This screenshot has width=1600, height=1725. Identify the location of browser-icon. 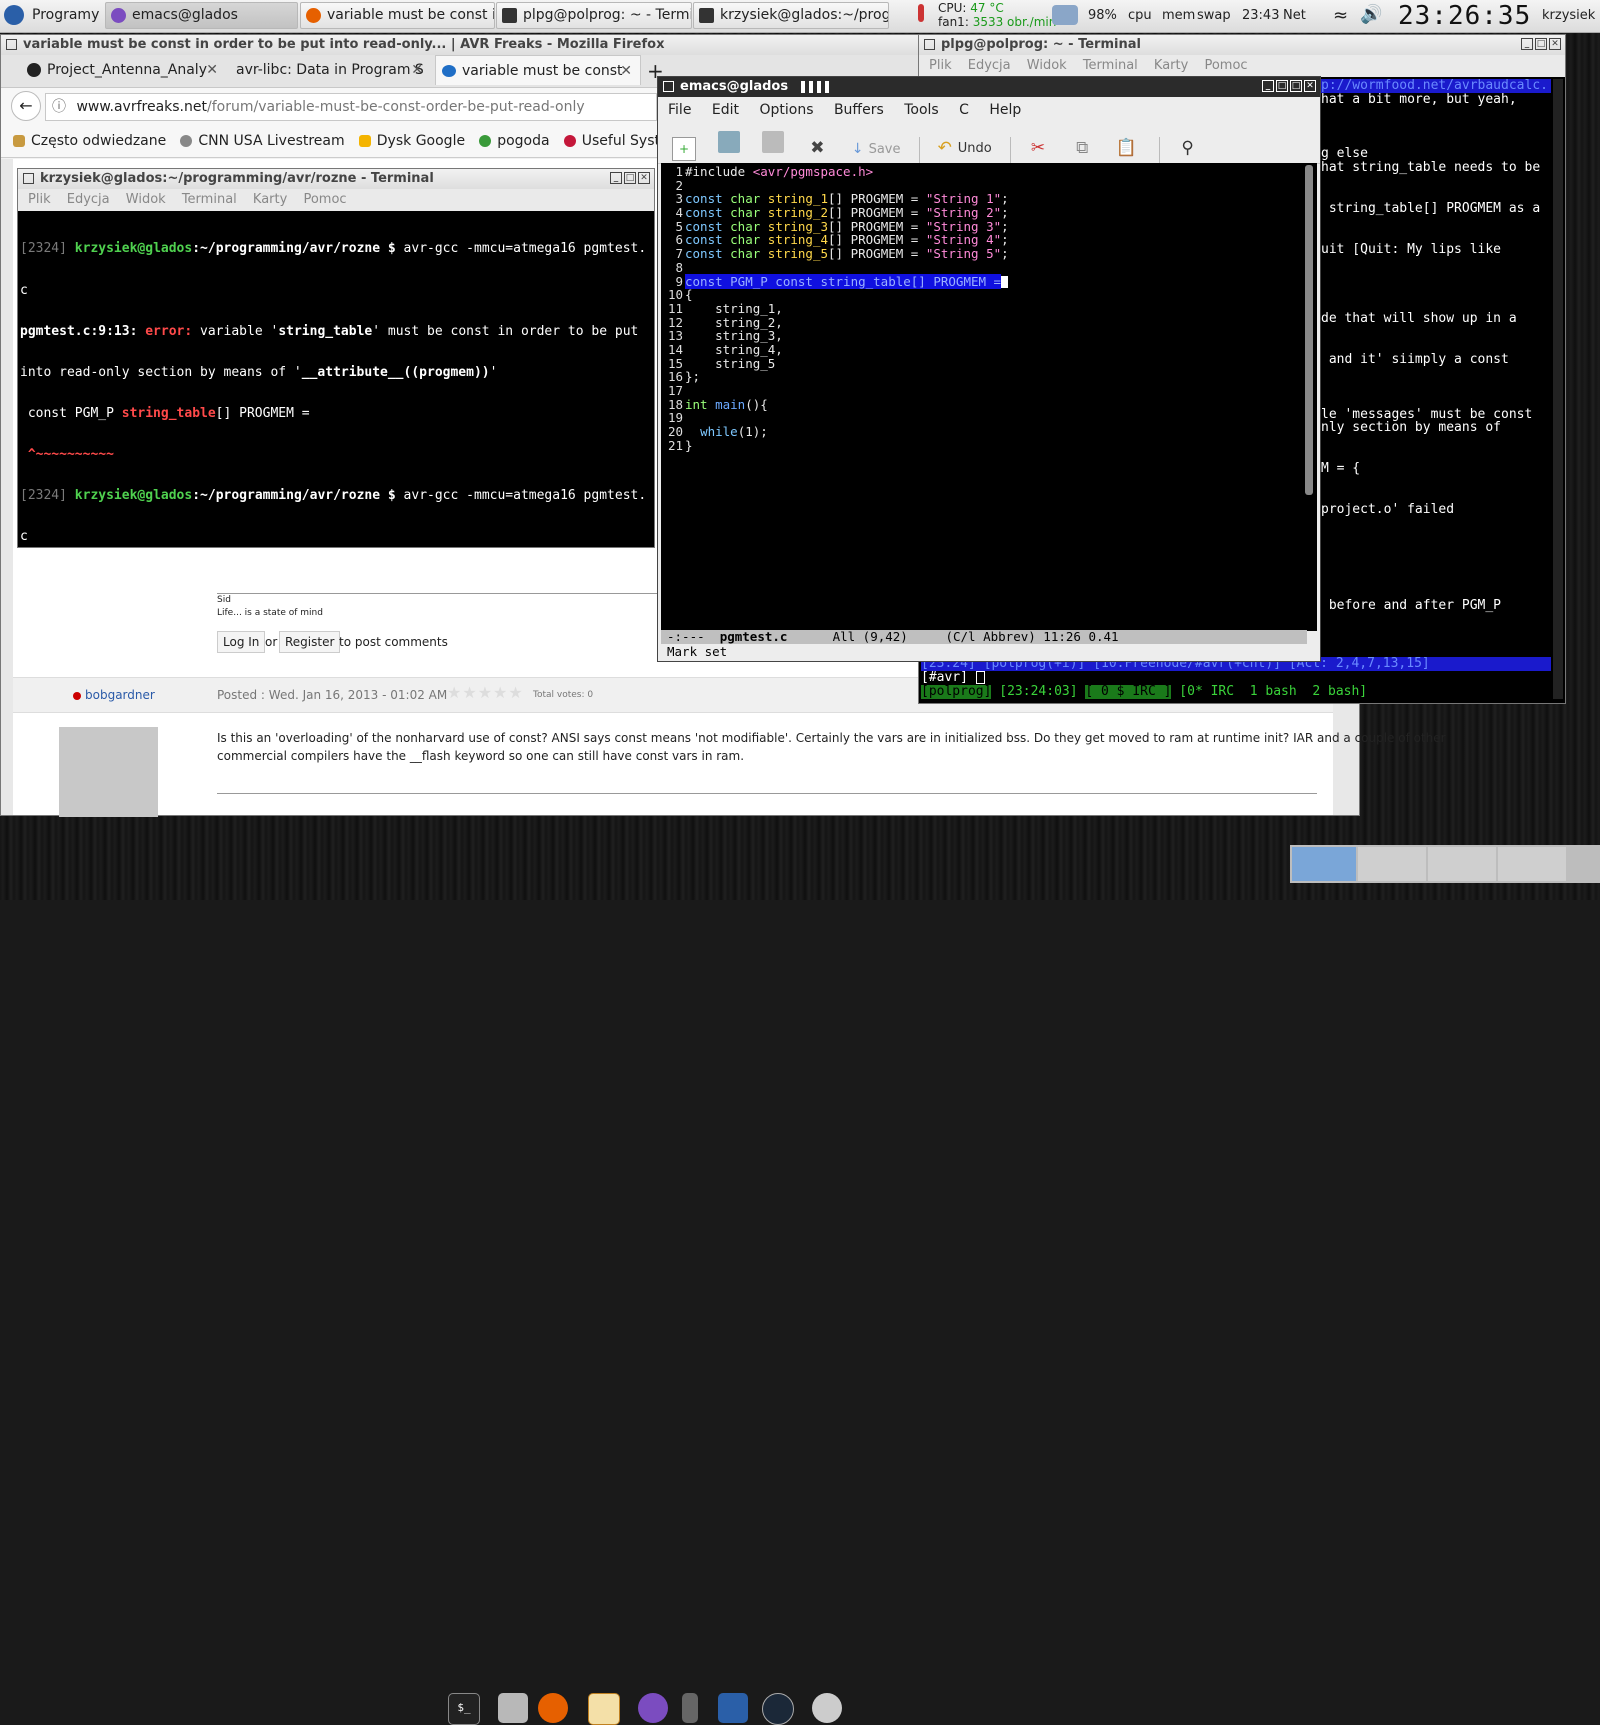
(827, 1708).